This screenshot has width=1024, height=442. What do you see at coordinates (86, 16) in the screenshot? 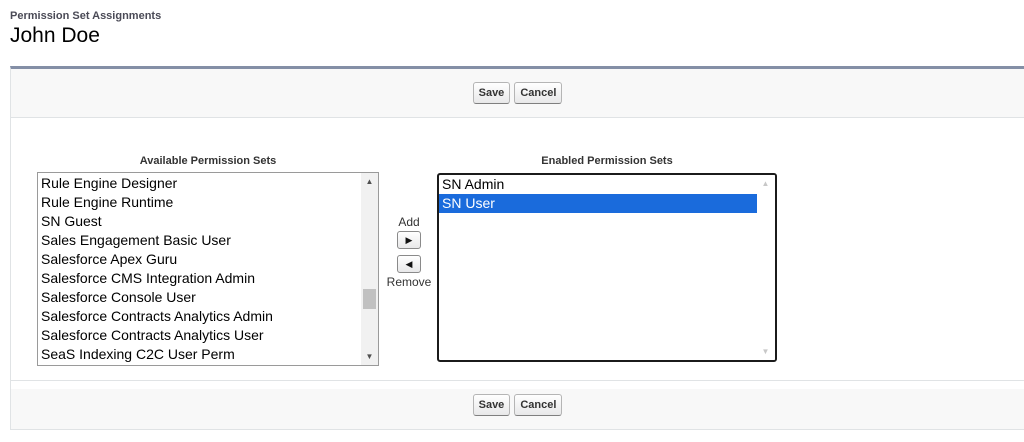
I see `page-subtitle: Permission Set Assignments` at bounding box center [86, 16].